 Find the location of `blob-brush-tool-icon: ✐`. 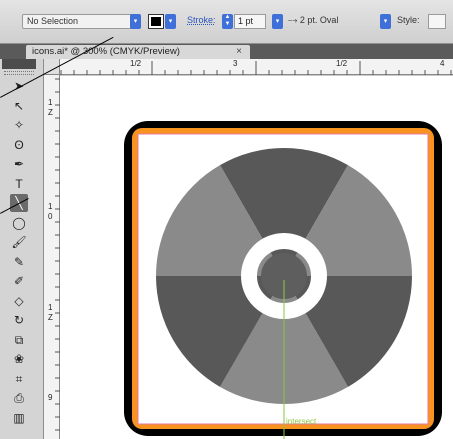

blob-brush-tool-icon: ✐ is located at coordinates (19, 281).